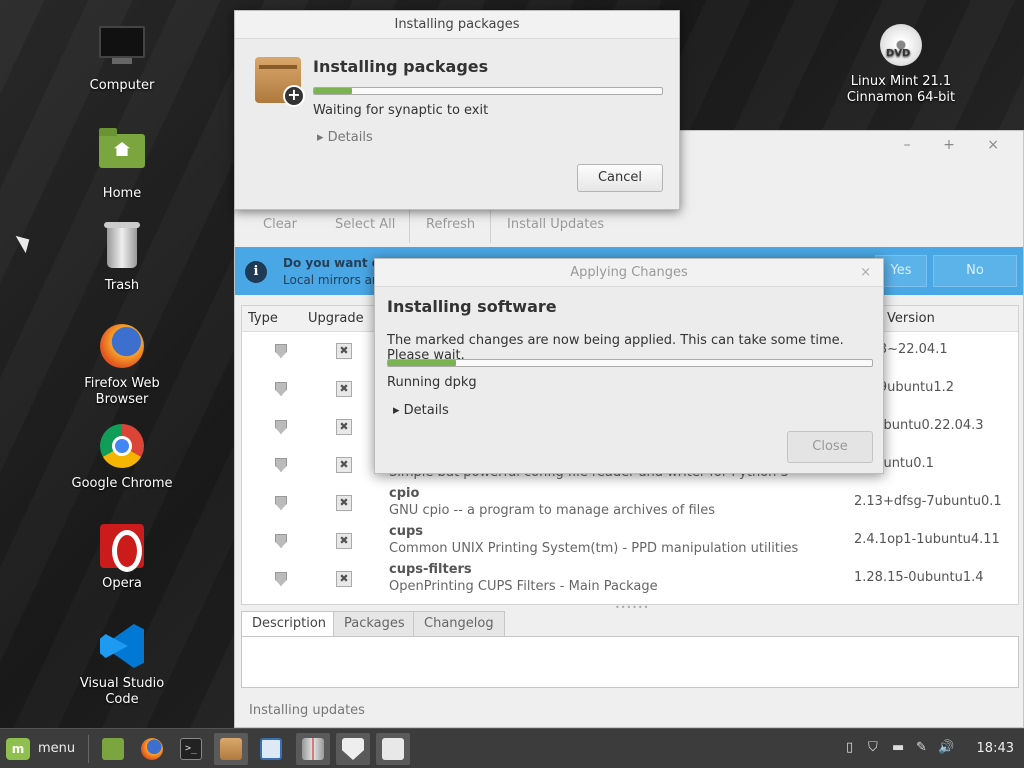 The height and width of the screenshot is (768, 1024). What do you see at coordinates (422, 363) in the screenshot?
I see `progress-fill` at bounding box center [422, 363].